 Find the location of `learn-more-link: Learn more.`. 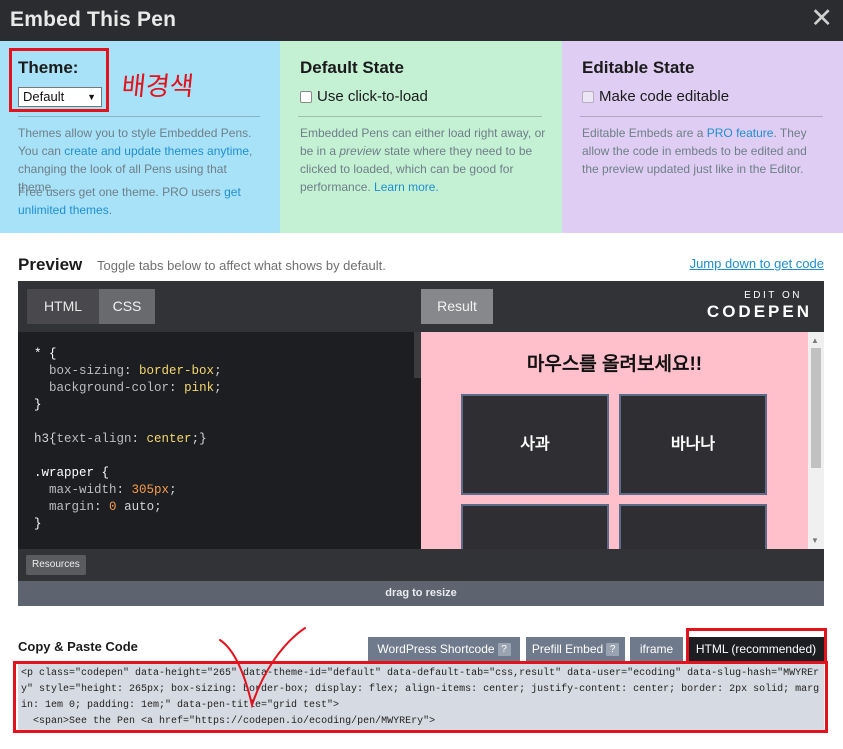

learn-more-link: Learn more. is located at coordinates (406, 187).